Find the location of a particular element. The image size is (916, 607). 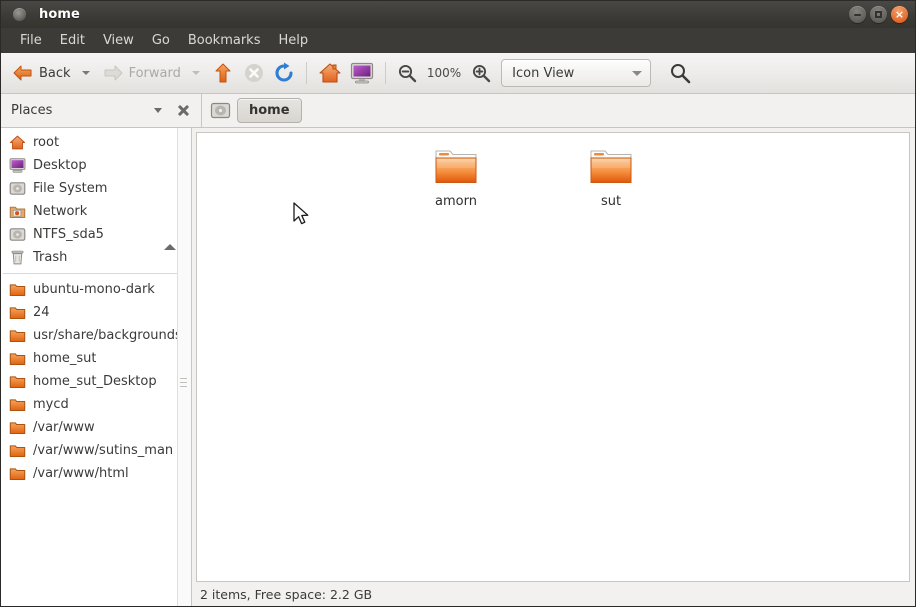

close-button: × is located at coordinates (899, 14).